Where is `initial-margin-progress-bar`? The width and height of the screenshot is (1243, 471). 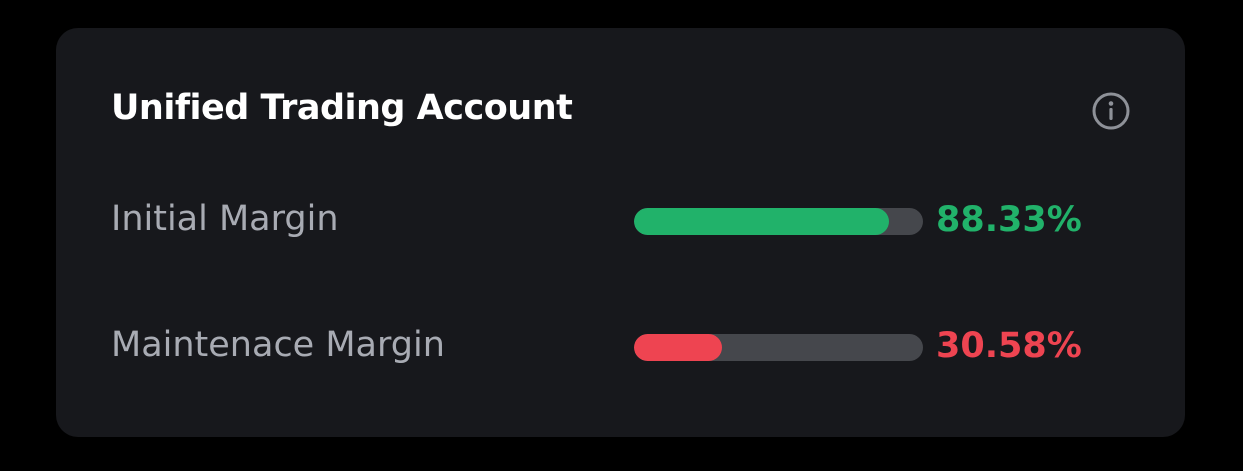
initial-margin-progress-bar is located at coordinates (778, 221).